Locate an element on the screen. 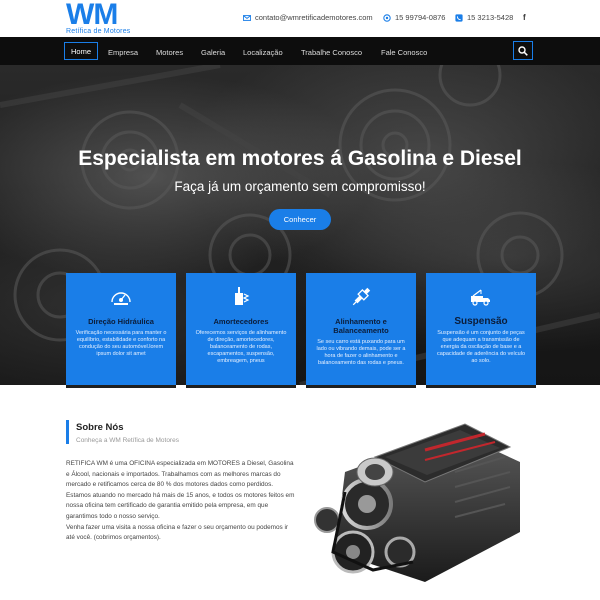 The width and height of the screenshot is (600, 600). nav-trabalhe-conosco: Trabalhe Conosco is located at coordinates (331, 52).